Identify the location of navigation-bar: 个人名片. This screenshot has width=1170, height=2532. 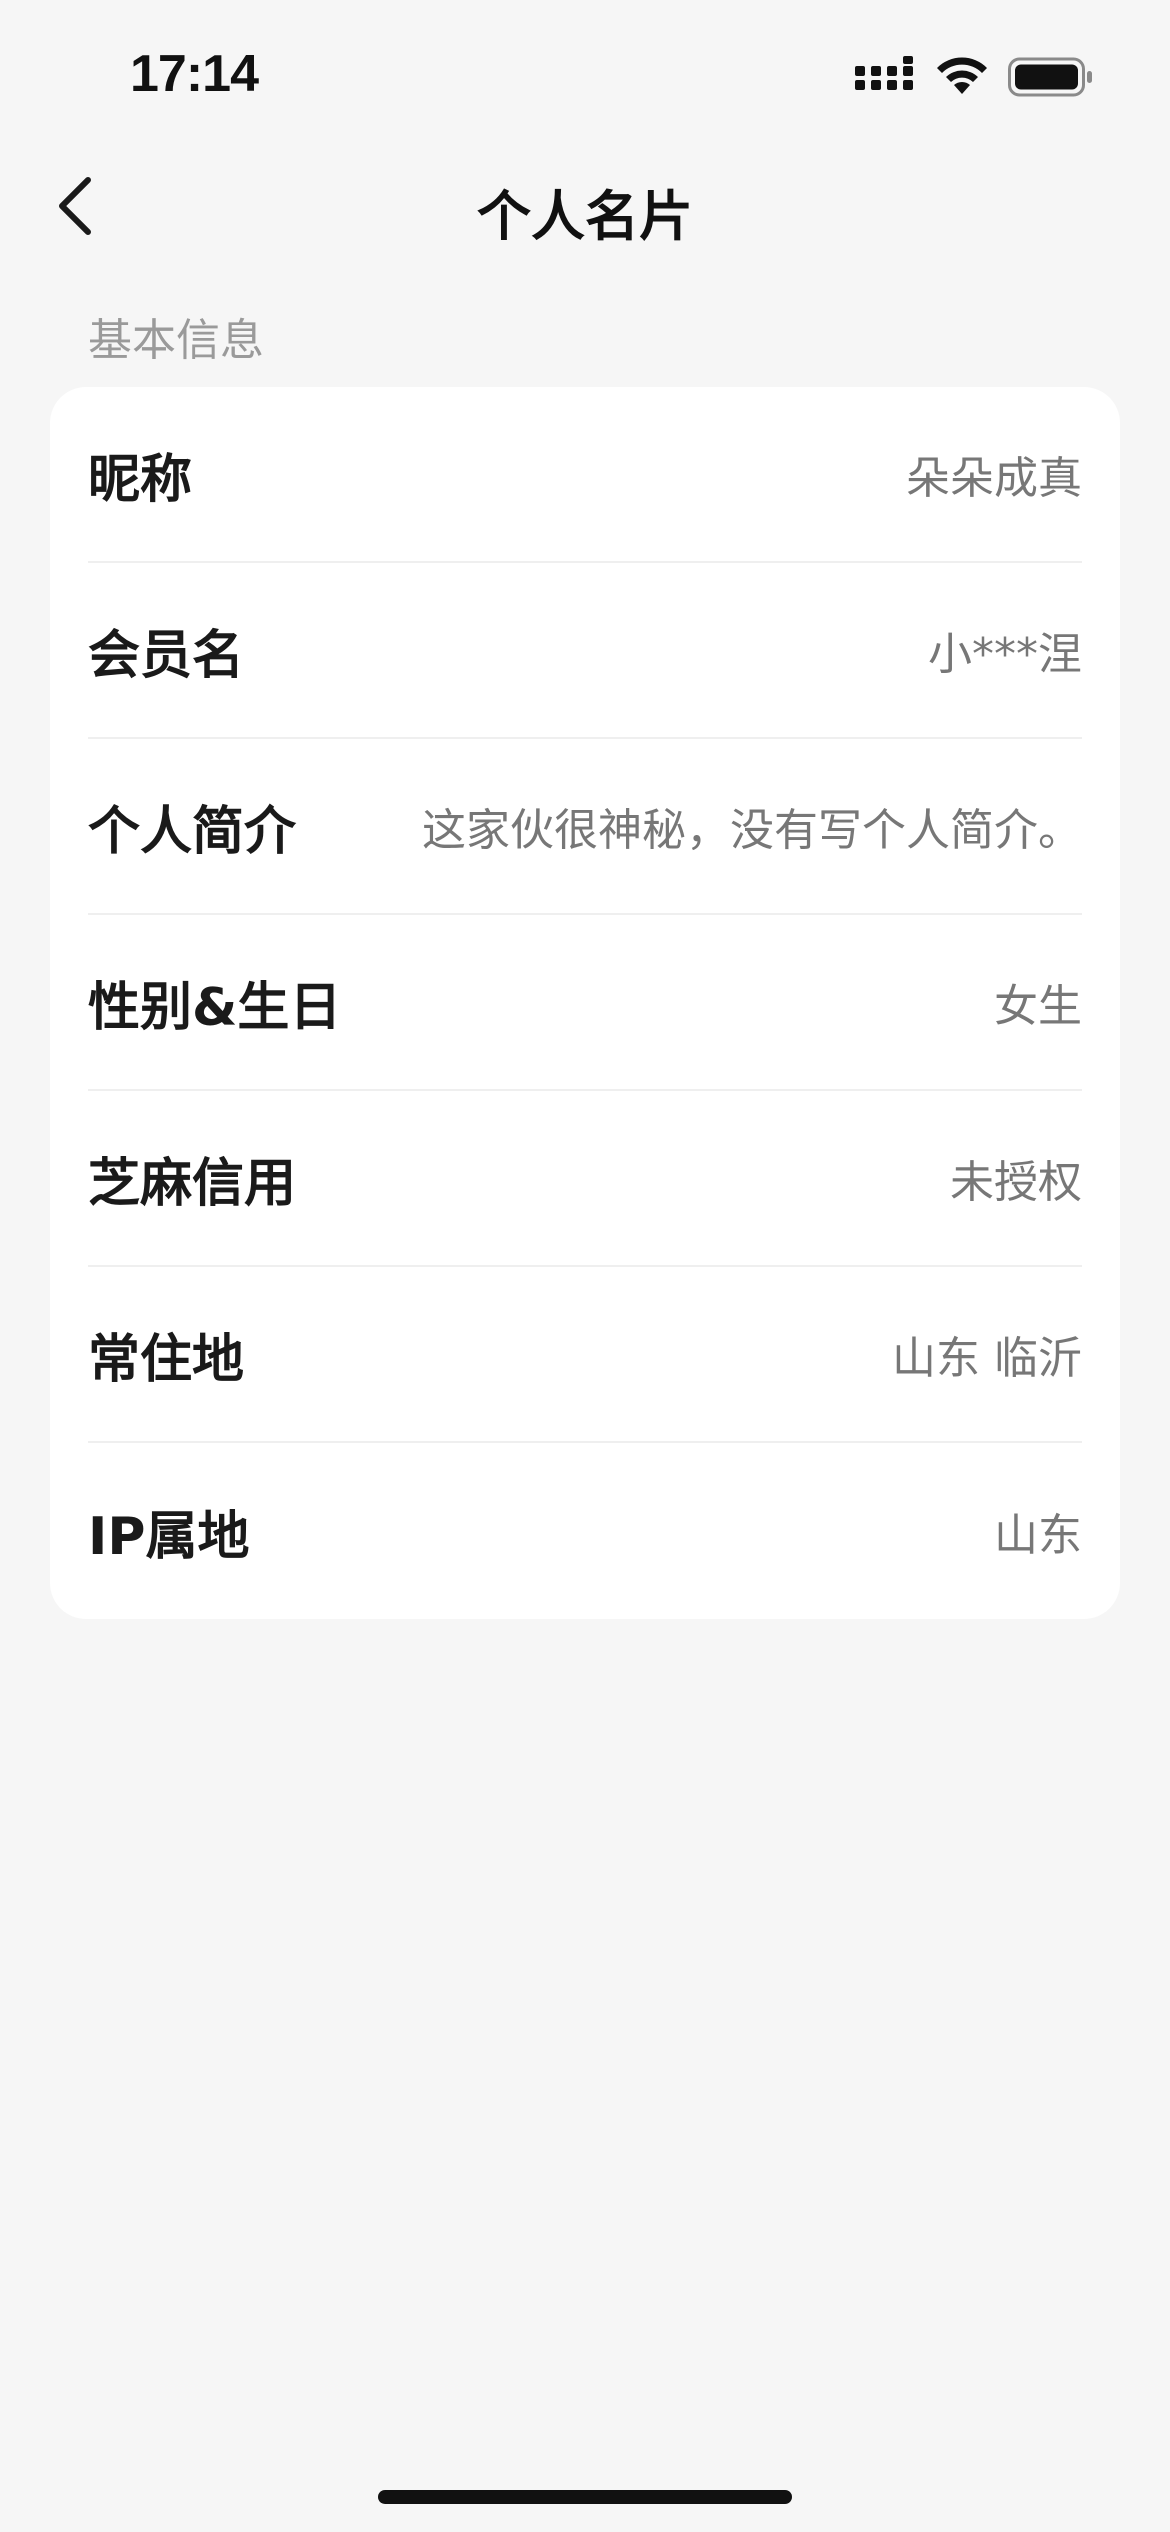
(585, 205).